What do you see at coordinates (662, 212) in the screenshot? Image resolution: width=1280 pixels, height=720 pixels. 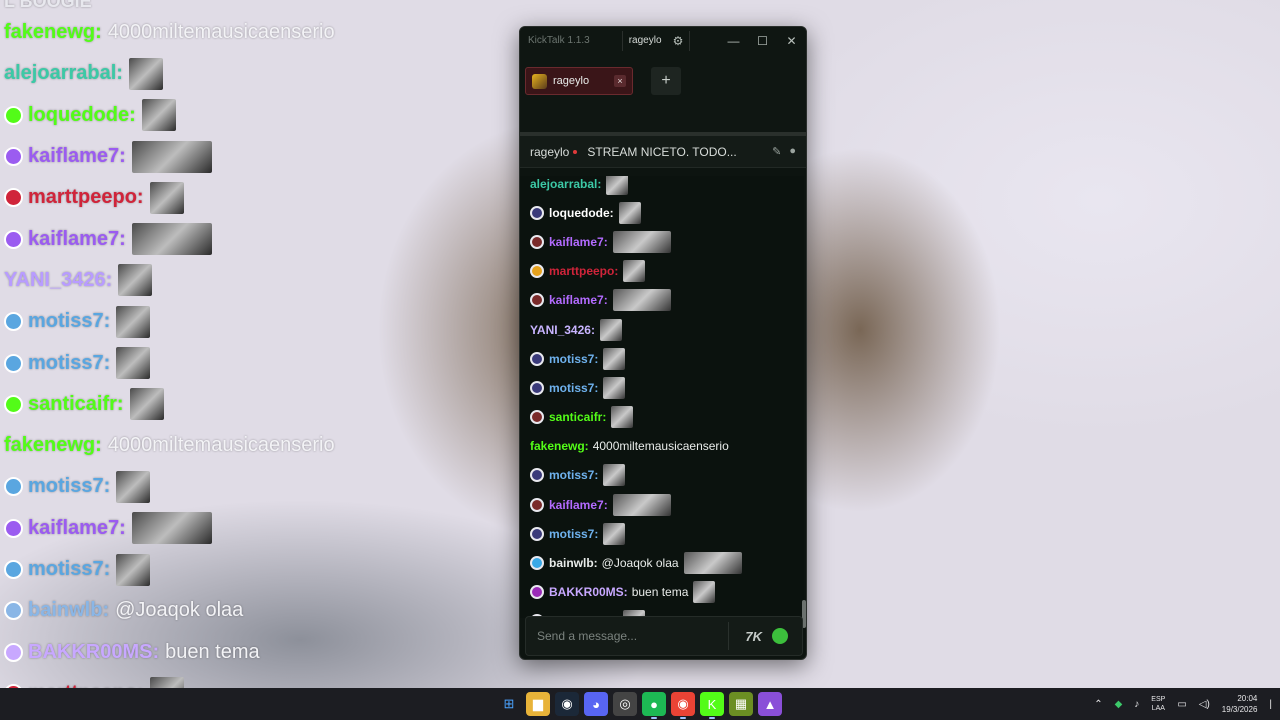 I see `chat-message: loquedode:` at bounding box center [662, 212].